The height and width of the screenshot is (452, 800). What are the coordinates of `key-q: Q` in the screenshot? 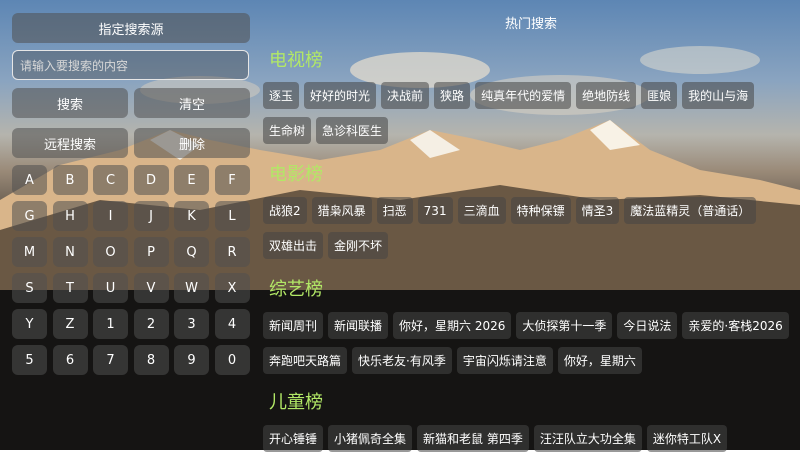 It's located at (191, 252).